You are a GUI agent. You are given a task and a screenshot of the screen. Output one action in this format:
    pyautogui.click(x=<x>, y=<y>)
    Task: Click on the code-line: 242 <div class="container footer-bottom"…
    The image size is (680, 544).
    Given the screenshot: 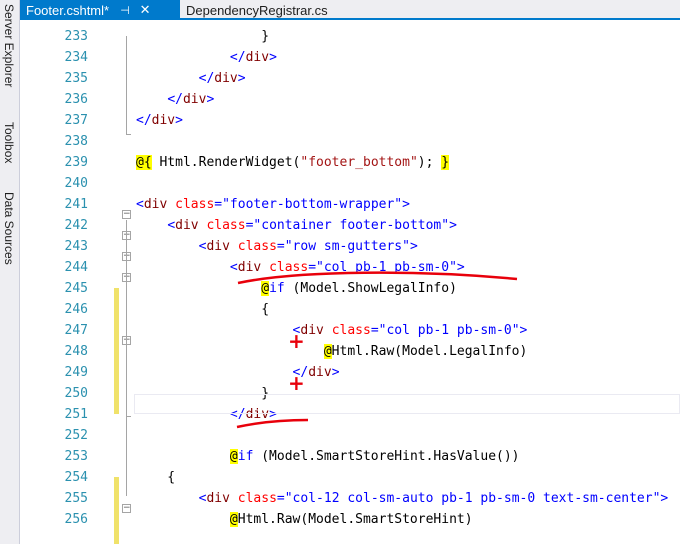 What is the action you would take?
    pyautogui.click(x=350, y=225)
    